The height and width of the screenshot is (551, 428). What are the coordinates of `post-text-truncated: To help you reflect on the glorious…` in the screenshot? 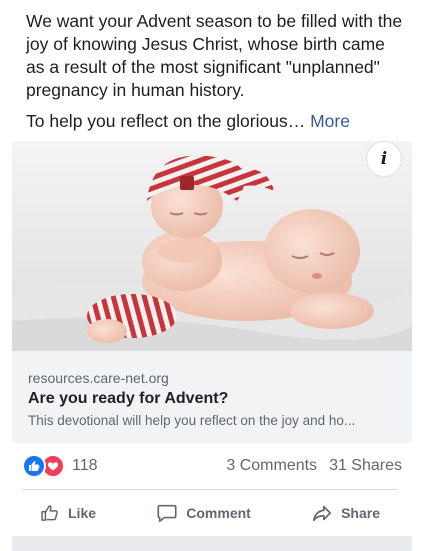 It's located at (166, 121).